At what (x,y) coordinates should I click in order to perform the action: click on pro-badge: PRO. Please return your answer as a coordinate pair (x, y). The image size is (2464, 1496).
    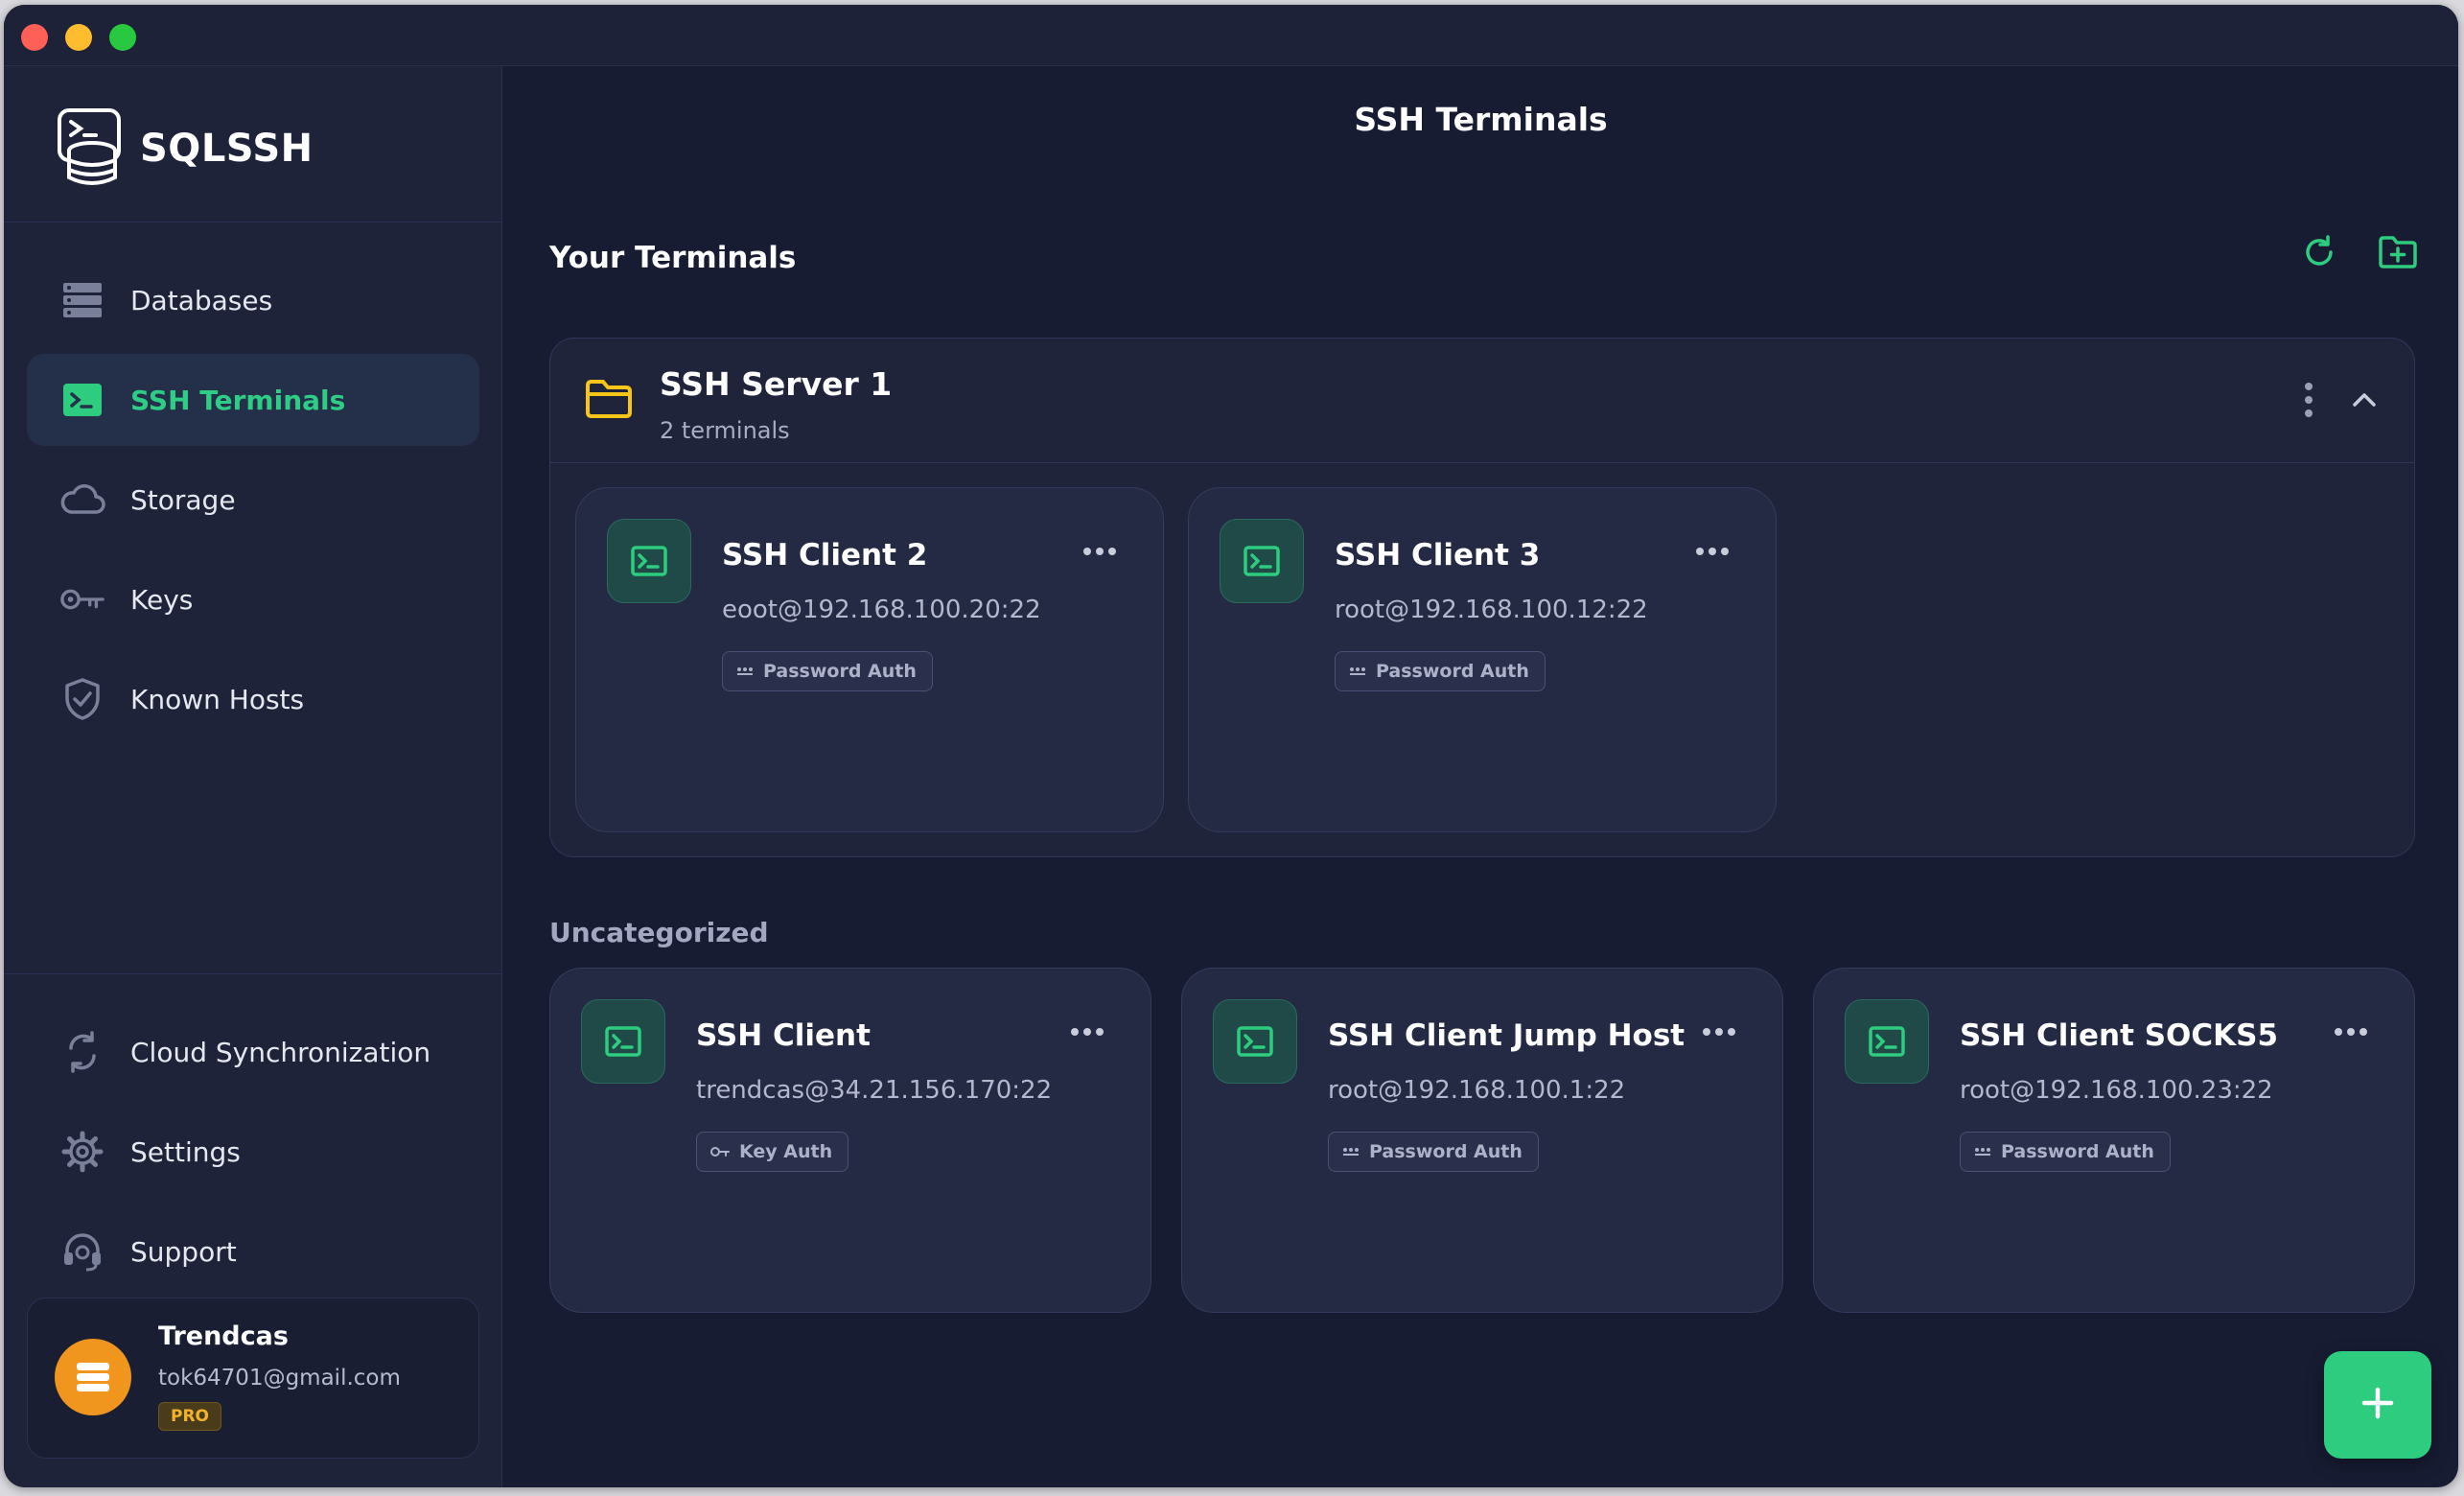
    Looking at the image, I should click on (190, 1416).